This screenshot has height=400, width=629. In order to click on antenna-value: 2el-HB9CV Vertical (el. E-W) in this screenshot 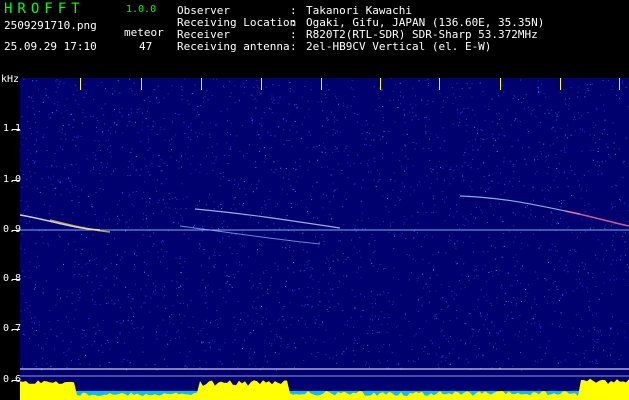, I will do `click(399, 46)`.